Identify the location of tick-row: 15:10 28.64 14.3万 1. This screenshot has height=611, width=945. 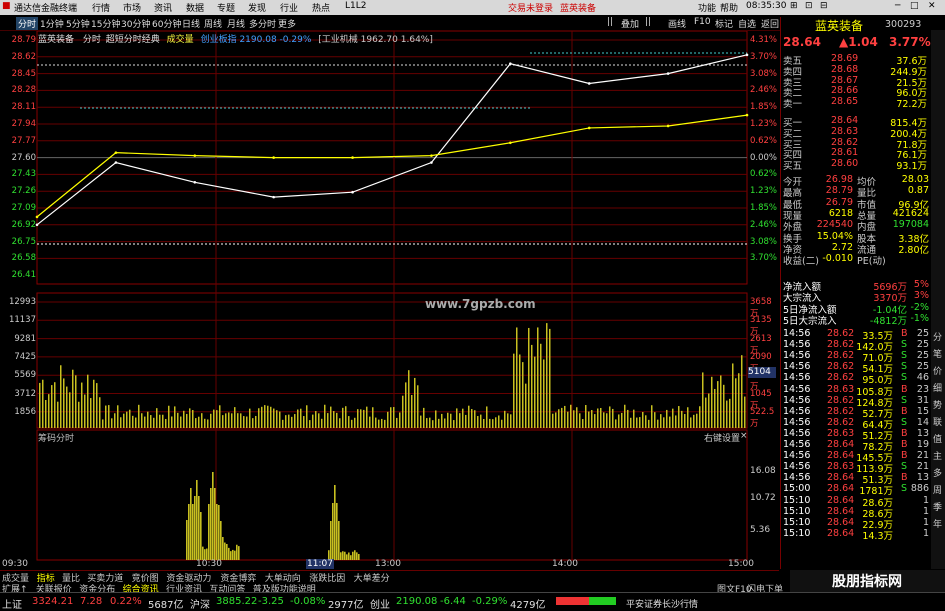
(856, 535).